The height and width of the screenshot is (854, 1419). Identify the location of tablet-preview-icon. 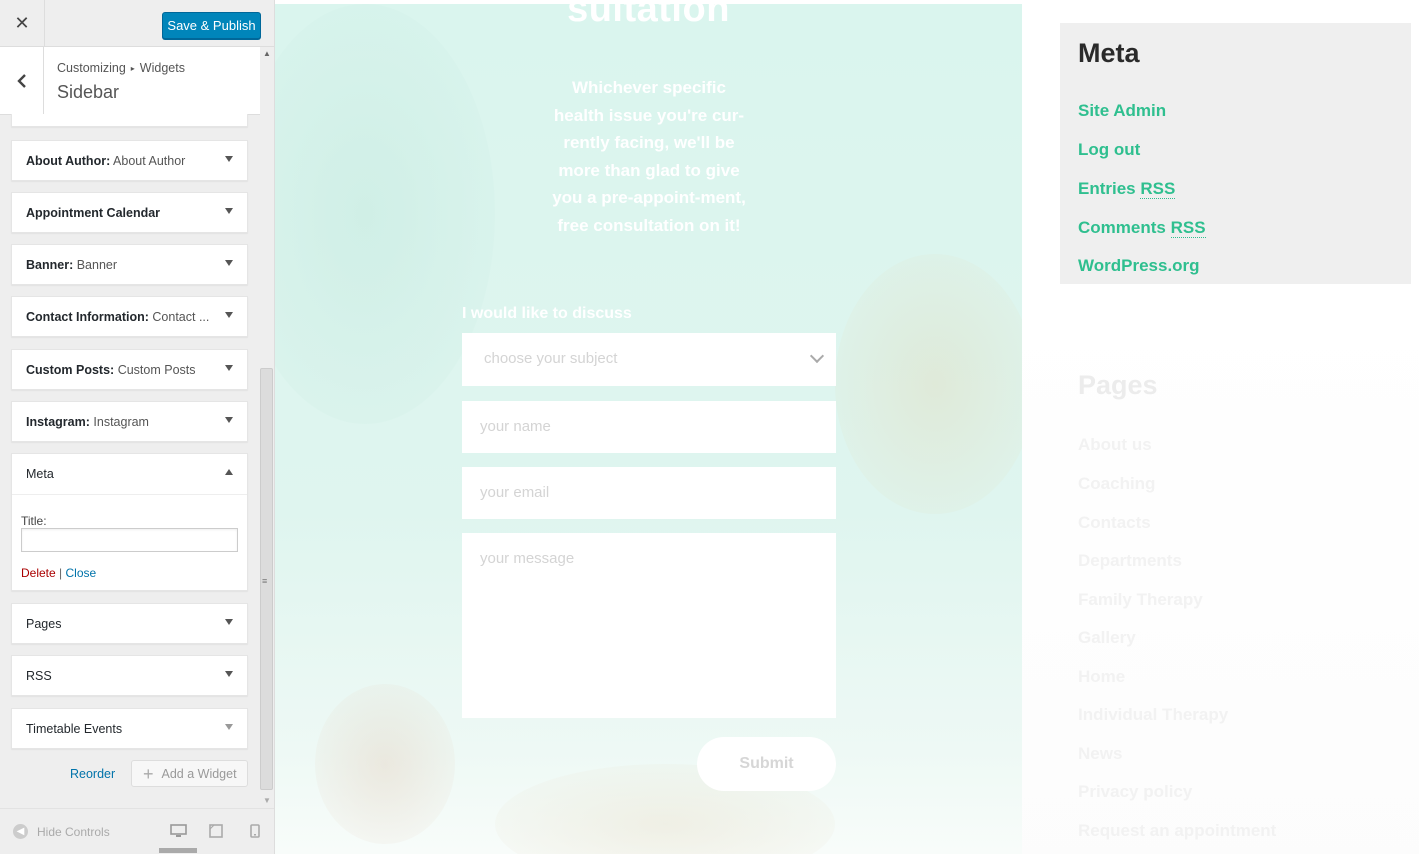
(216, 831).